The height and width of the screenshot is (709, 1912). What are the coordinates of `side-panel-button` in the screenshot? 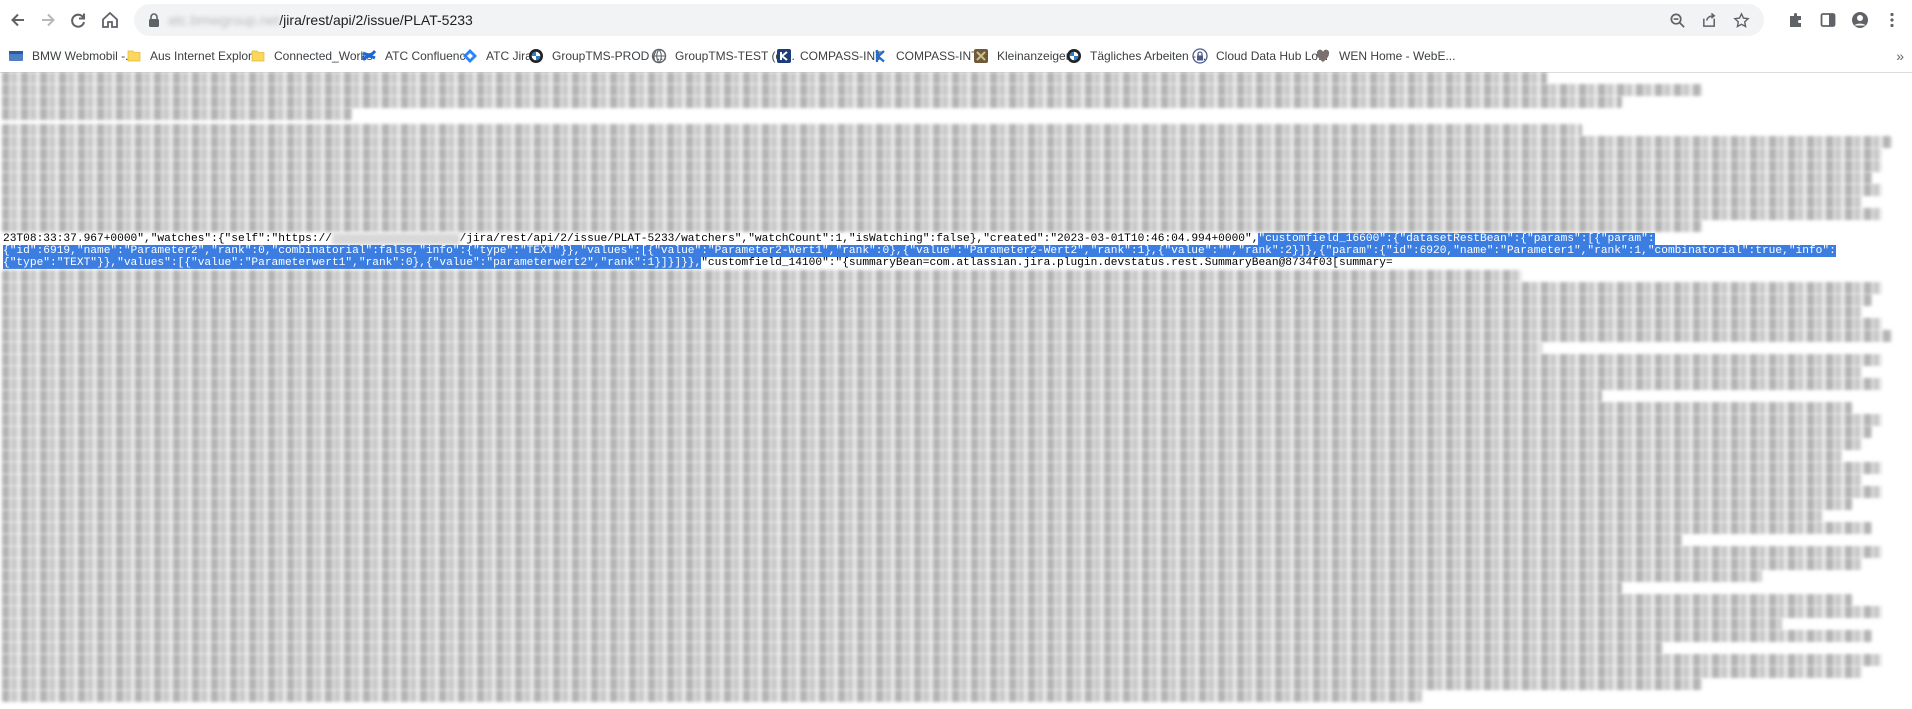 It's located at (1828, 20).